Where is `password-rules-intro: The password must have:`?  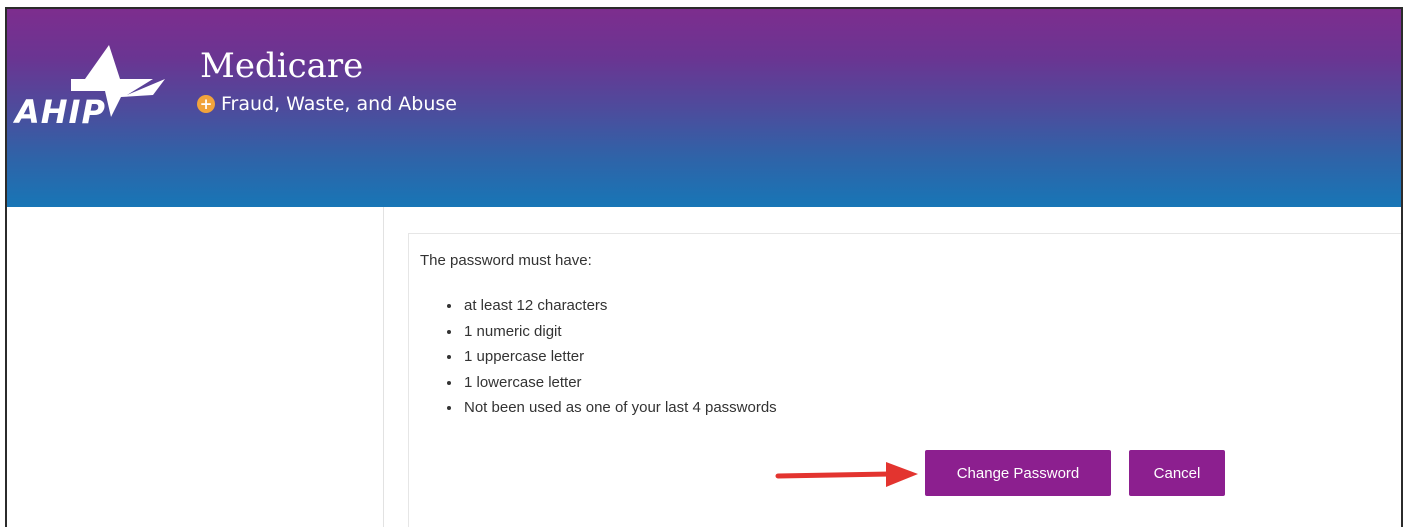
password-rules-intro: The password must have: is located at coordinates (506, 260).